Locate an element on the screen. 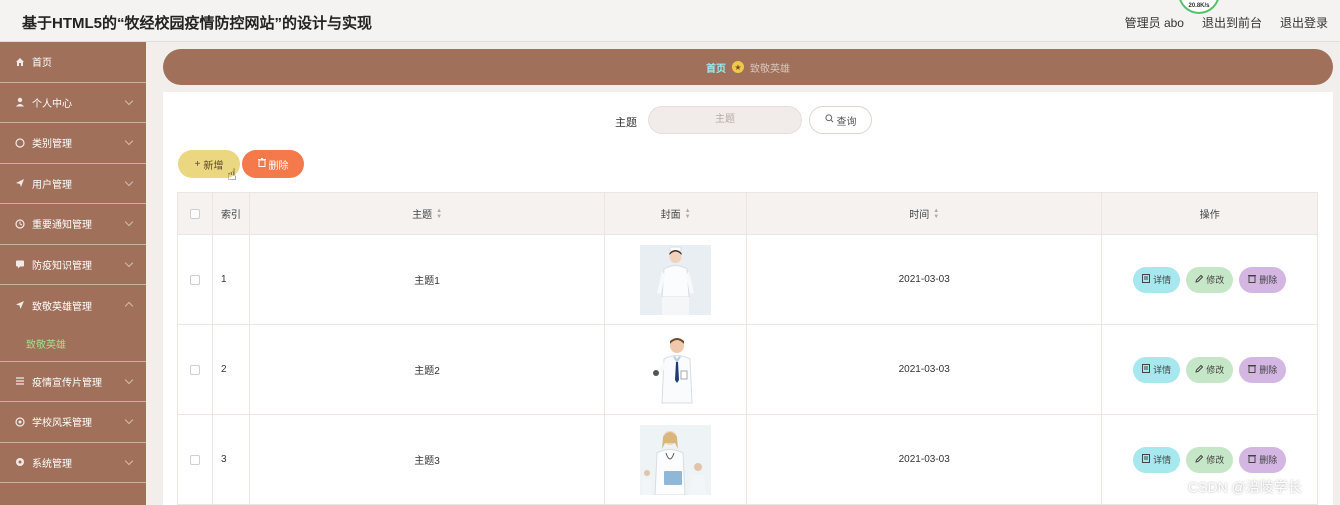 Image resolution: width=1340 pixels, height=505 pixels. top-right-links: 管理员 abo 退出到前台 退出登录 is located at coordinates (1226, 22).